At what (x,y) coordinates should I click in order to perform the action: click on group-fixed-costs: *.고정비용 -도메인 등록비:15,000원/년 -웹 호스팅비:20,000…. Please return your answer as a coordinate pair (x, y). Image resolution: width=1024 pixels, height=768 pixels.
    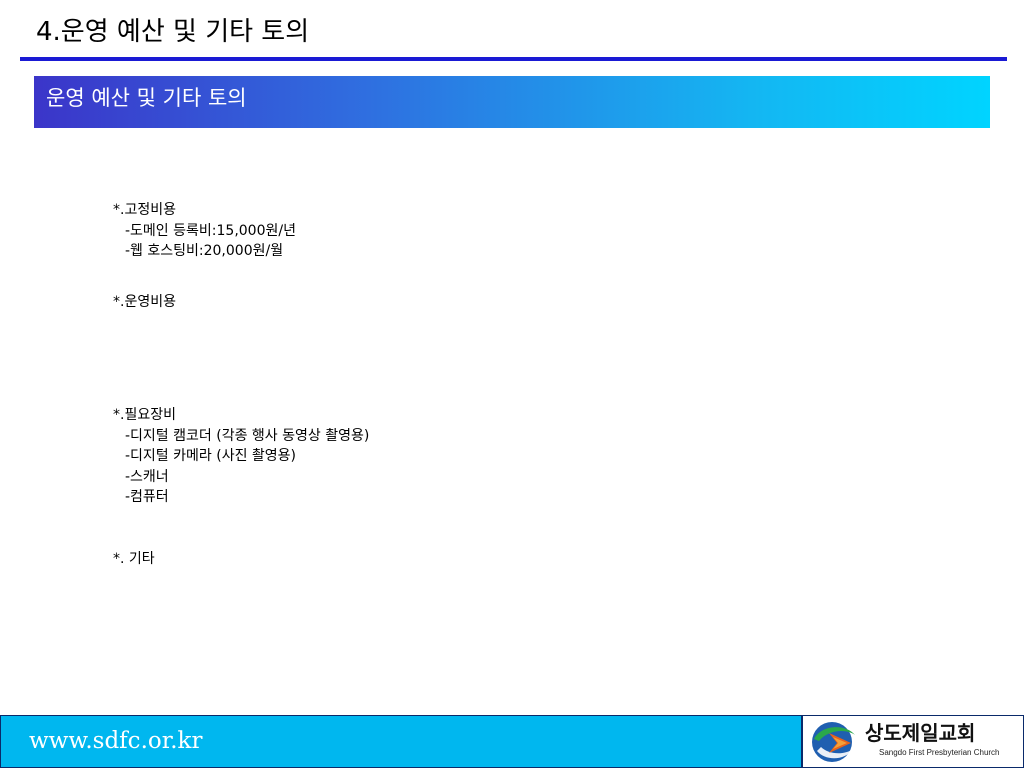
    Looking at the image, I should click on (204, 231).